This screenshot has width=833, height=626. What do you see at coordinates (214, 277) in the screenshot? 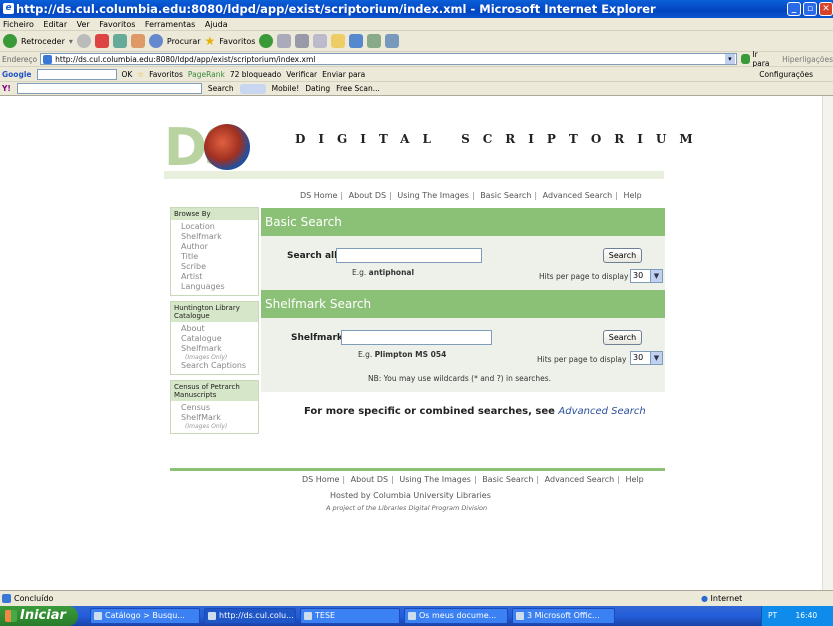
I see `browse-artist: Artist` at bounding box center [214, 277].